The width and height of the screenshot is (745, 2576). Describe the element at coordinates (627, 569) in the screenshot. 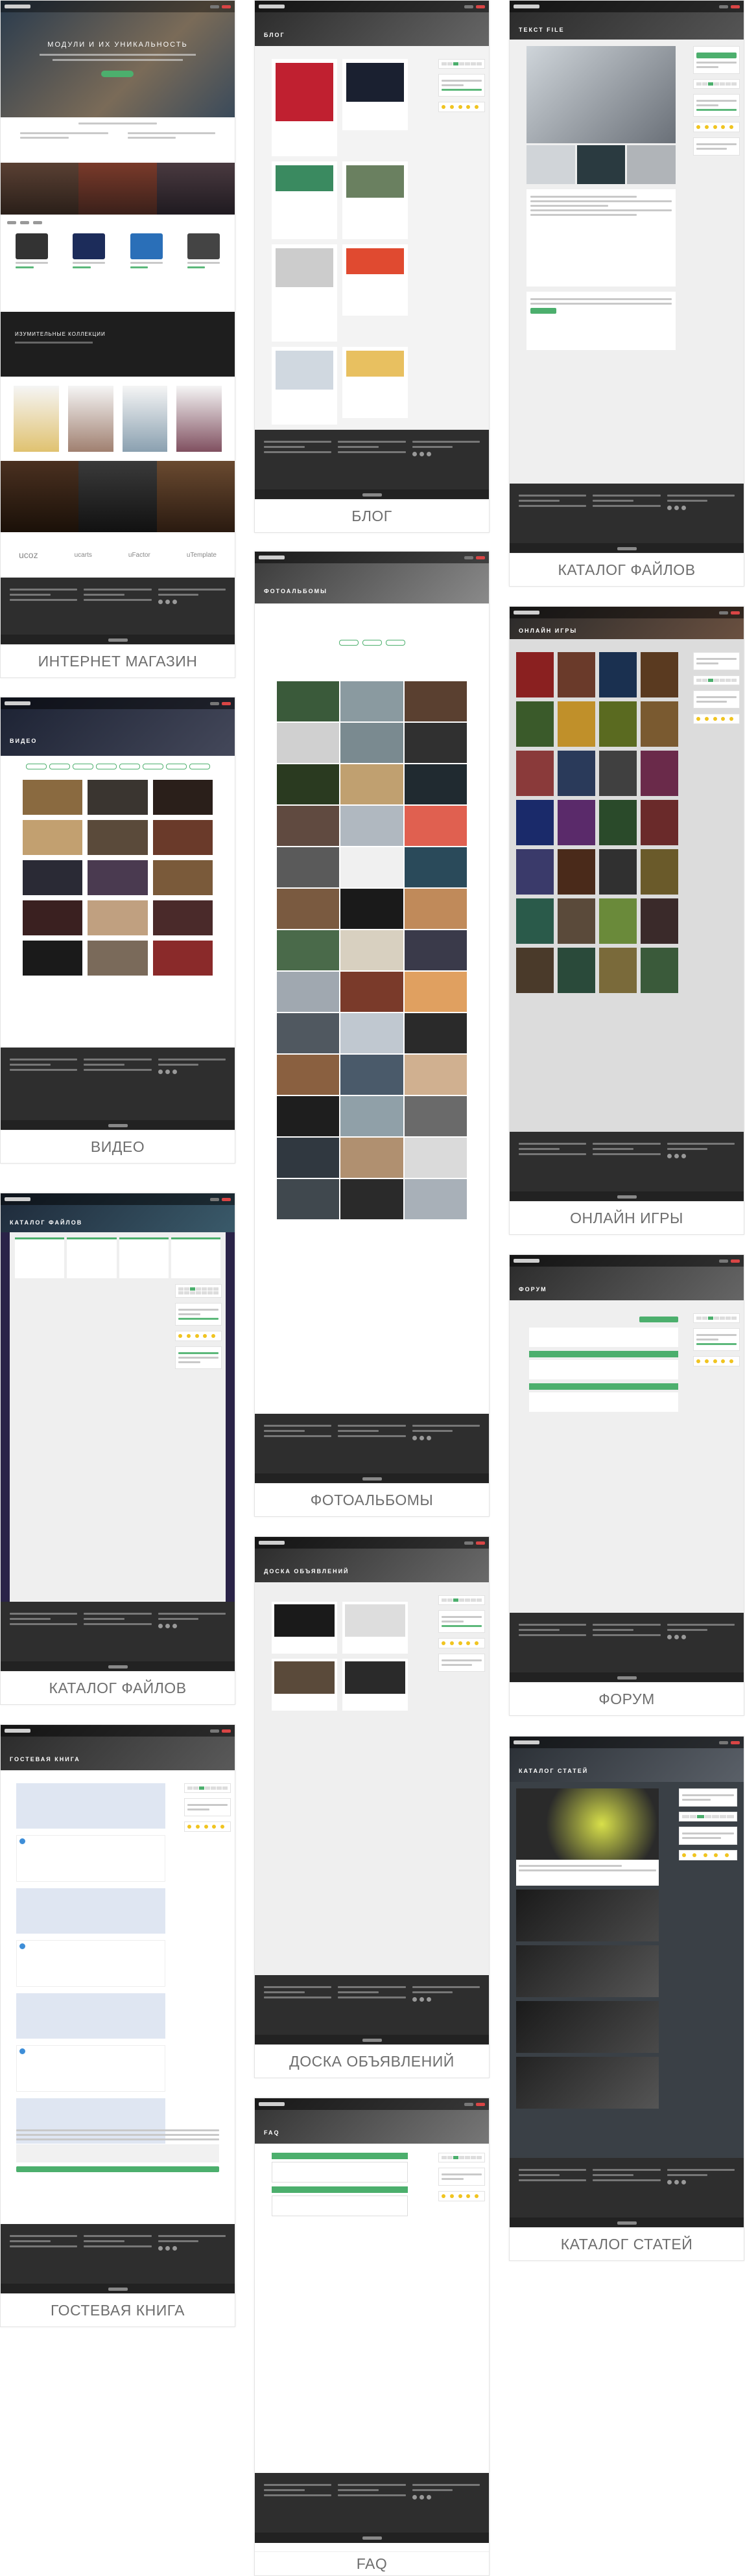

I see `files1-caption: КАТАЛОГ ФАЙЛОВ` at that location.